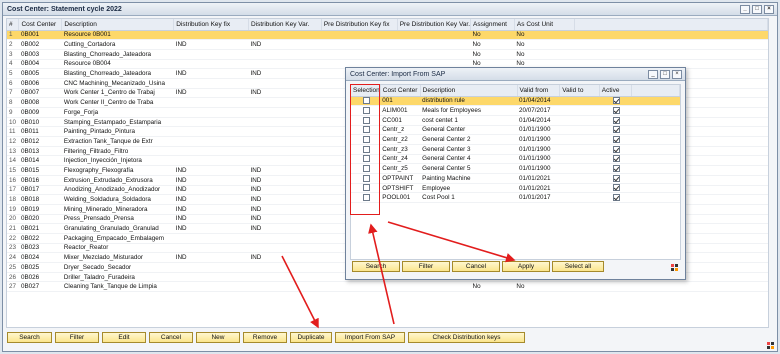 Image resolution: width=780 pixels, height=354 pixels. What do you see at coordinates (77, 337) in the screenshot?
I see `filter-button: Filter` at bounding box center [77, 337].